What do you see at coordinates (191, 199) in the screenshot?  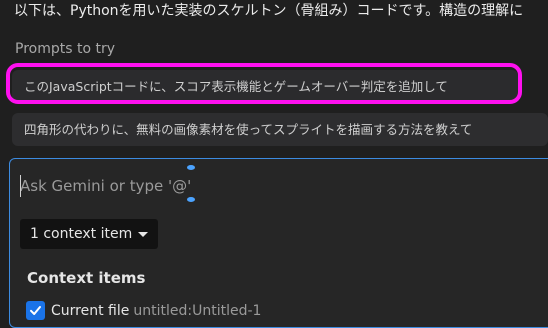 I see `selection-handle-bottom` at bounding box center [191, 199].